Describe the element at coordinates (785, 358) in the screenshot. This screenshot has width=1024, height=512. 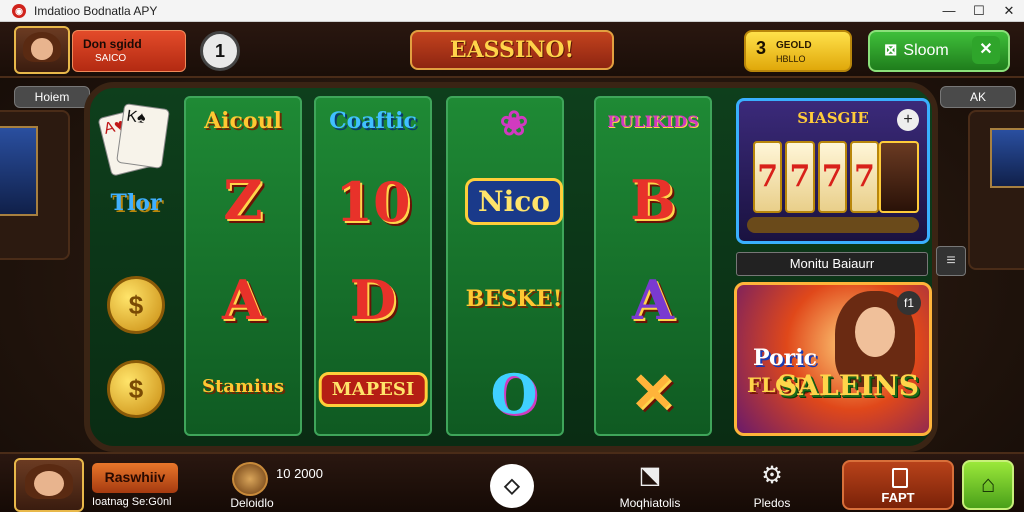
I see `promo-line-1: Poric` at that location.